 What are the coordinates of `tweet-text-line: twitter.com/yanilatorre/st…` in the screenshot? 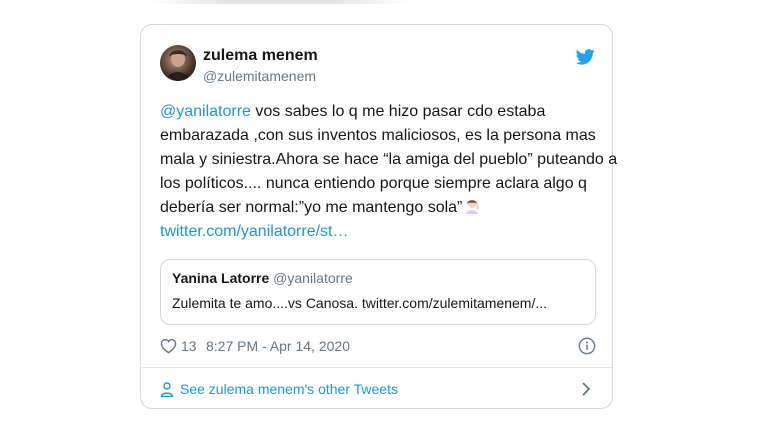 It's located at (380, 232).